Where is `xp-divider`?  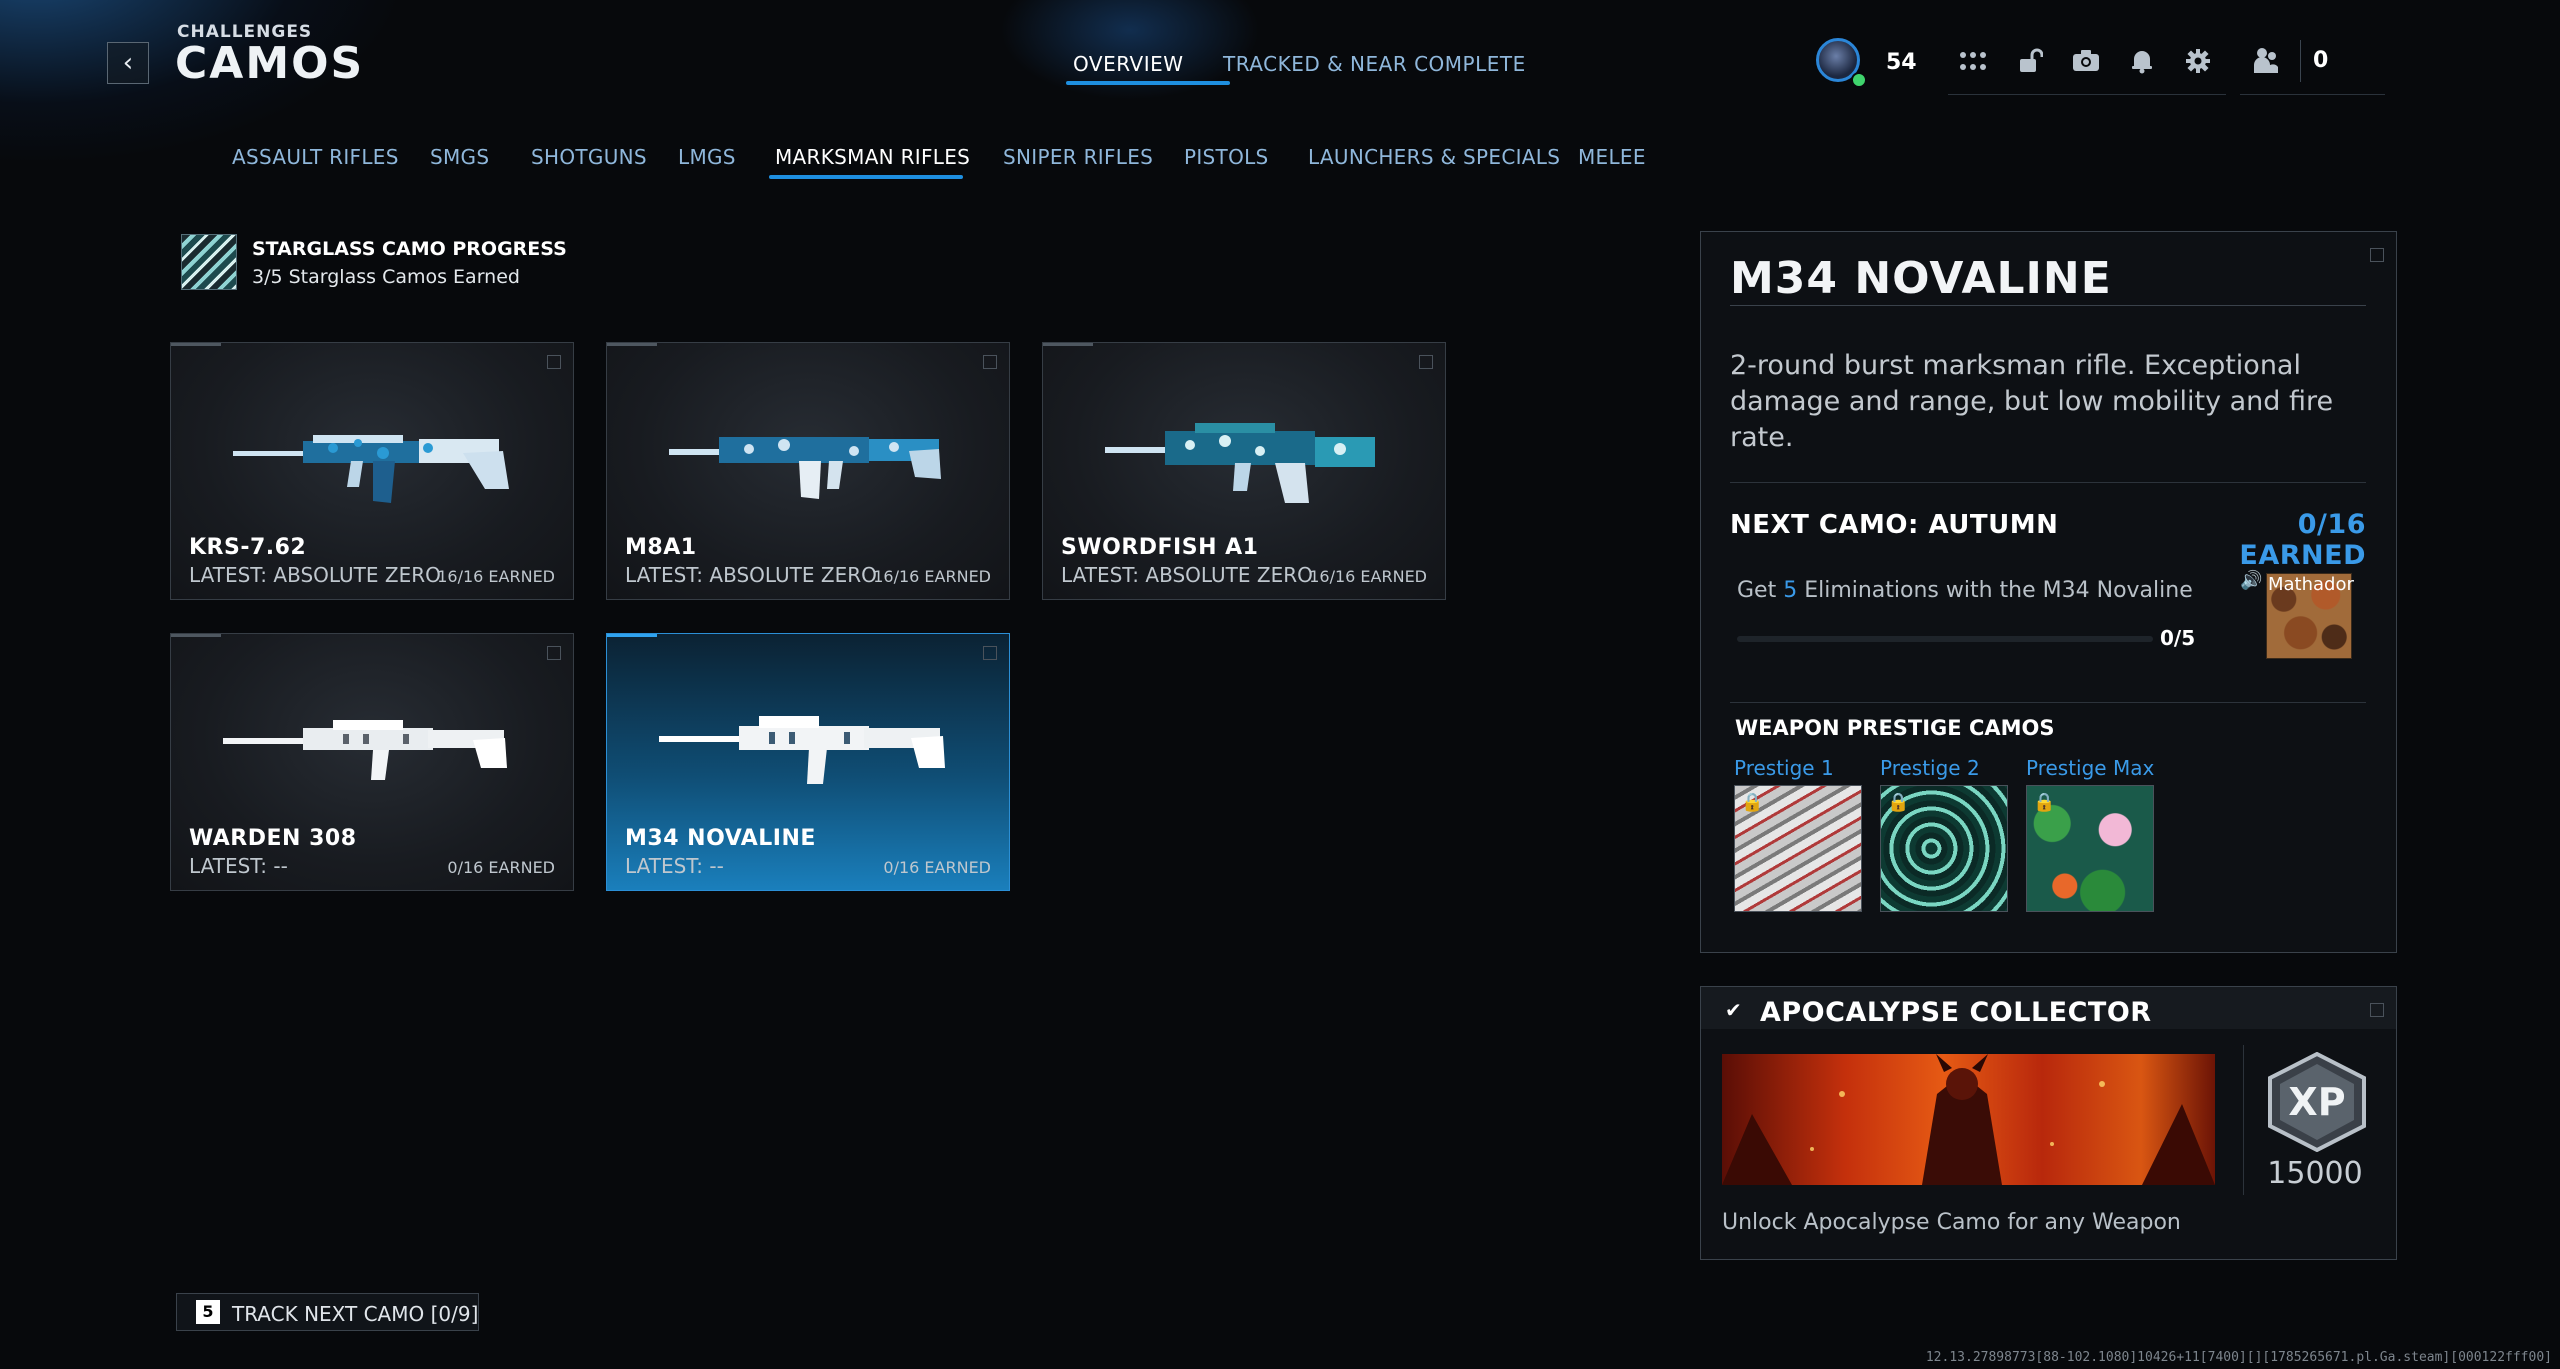 xp-divider is located at coordinates (2243, 1120).